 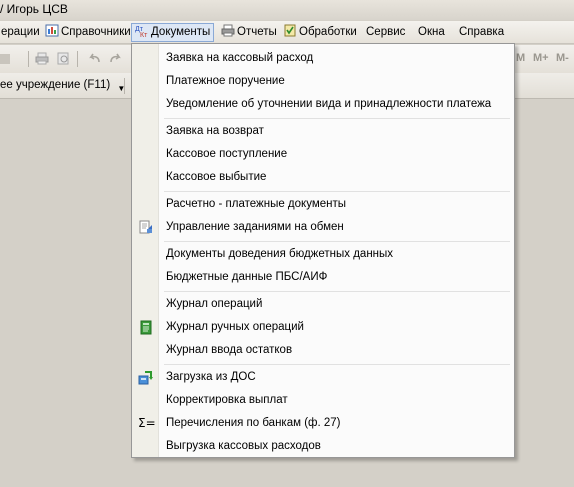 I want to click on menu-reports: Отчеты, so click(x=249, y=32).